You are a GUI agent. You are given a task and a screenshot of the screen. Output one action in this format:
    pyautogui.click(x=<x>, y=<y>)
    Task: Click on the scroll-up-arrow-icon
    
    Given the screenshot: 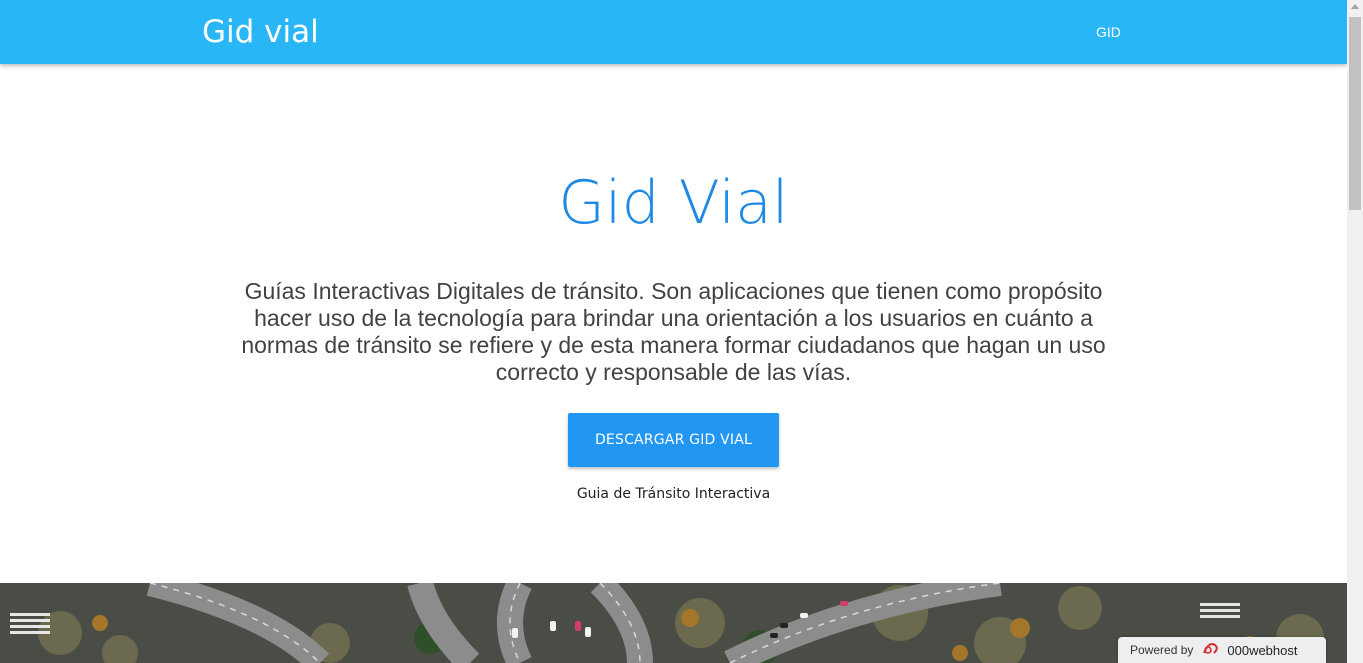 What is the action you would take?
    pyautogui.click(x=1355, y=6)
    